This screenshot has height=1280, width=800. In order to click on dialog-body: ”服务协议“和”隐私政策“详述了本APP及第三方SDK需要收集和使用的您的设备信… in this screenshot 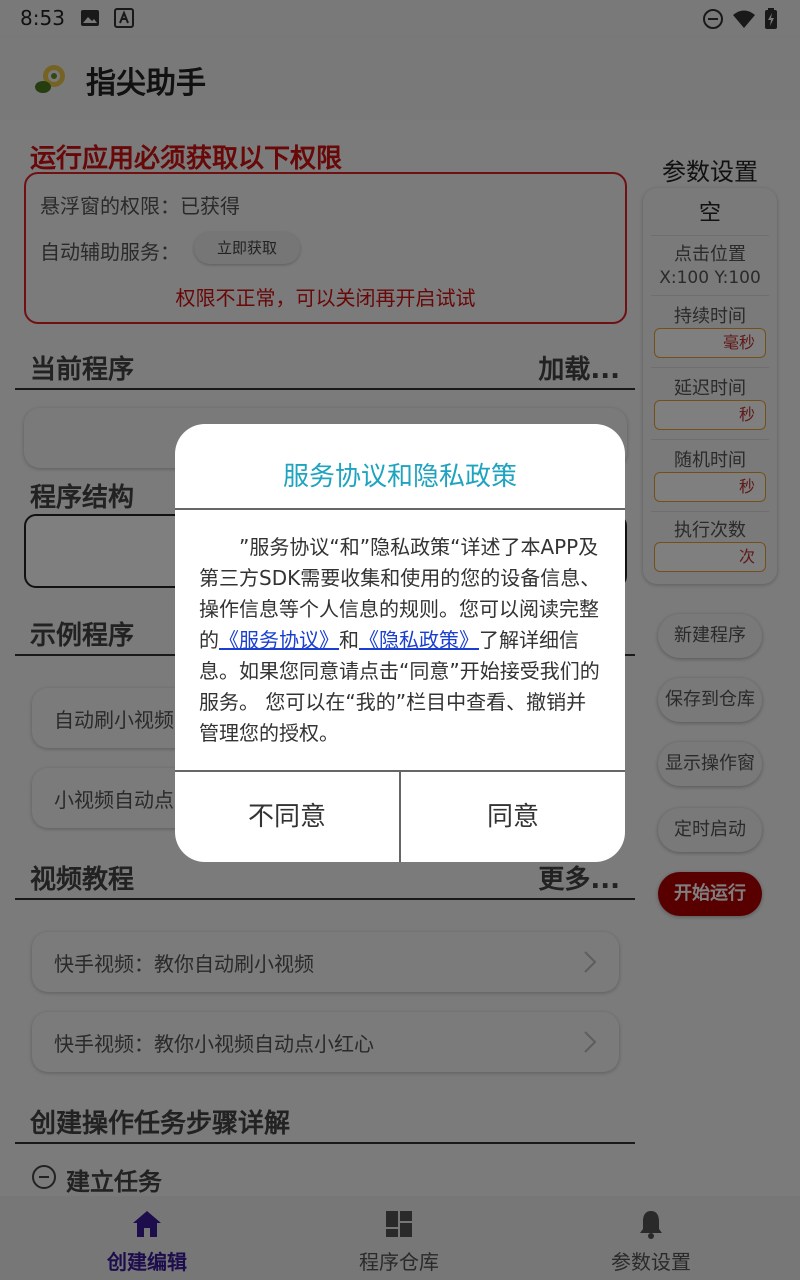, I will do `click(401, 640)`.